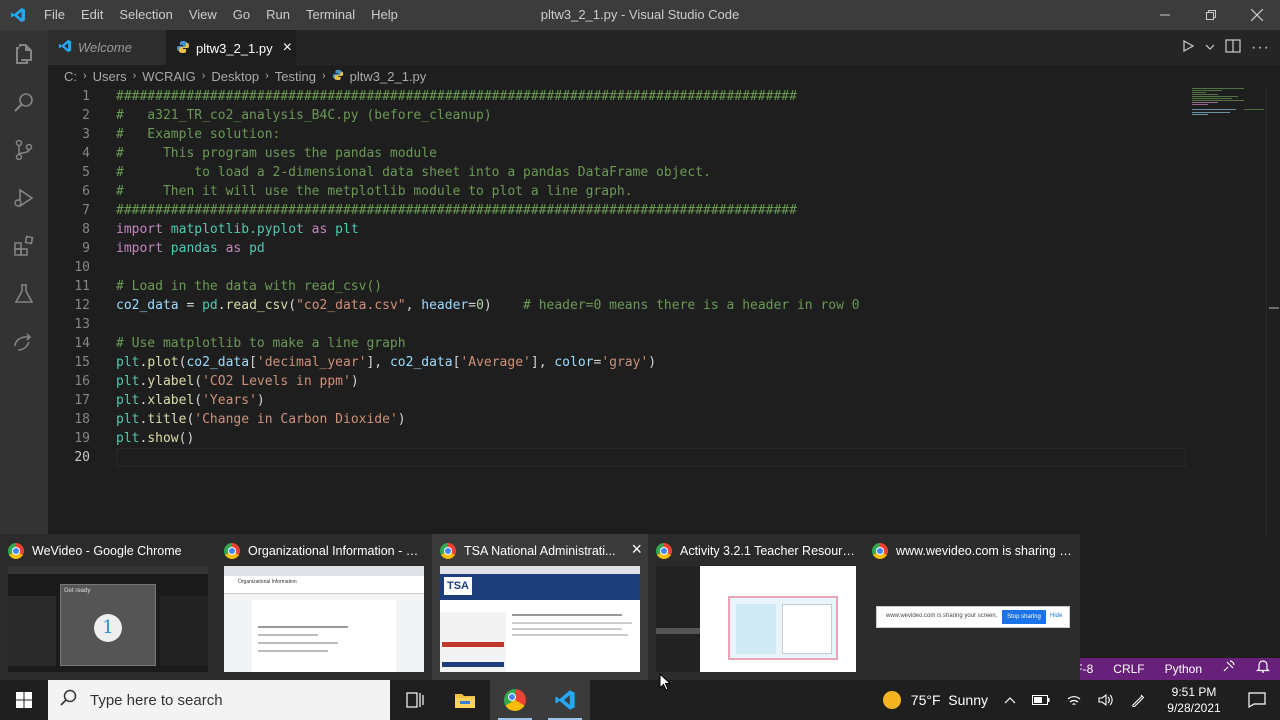 The height and width of the screenshot is (720, 1280). I want to click on clock: 9:51 PM 9/28/2021, so click(1194, 700).